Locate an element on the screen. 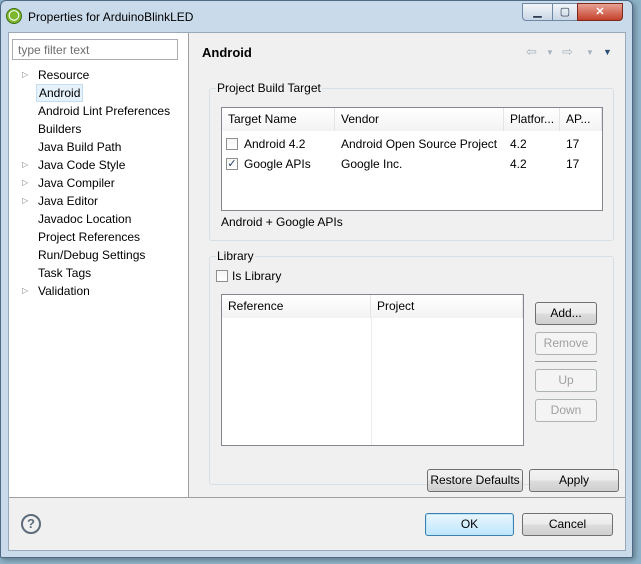 This screenshot has height=564, width=641. help-icon: ? is located at coordinates (31, 524).